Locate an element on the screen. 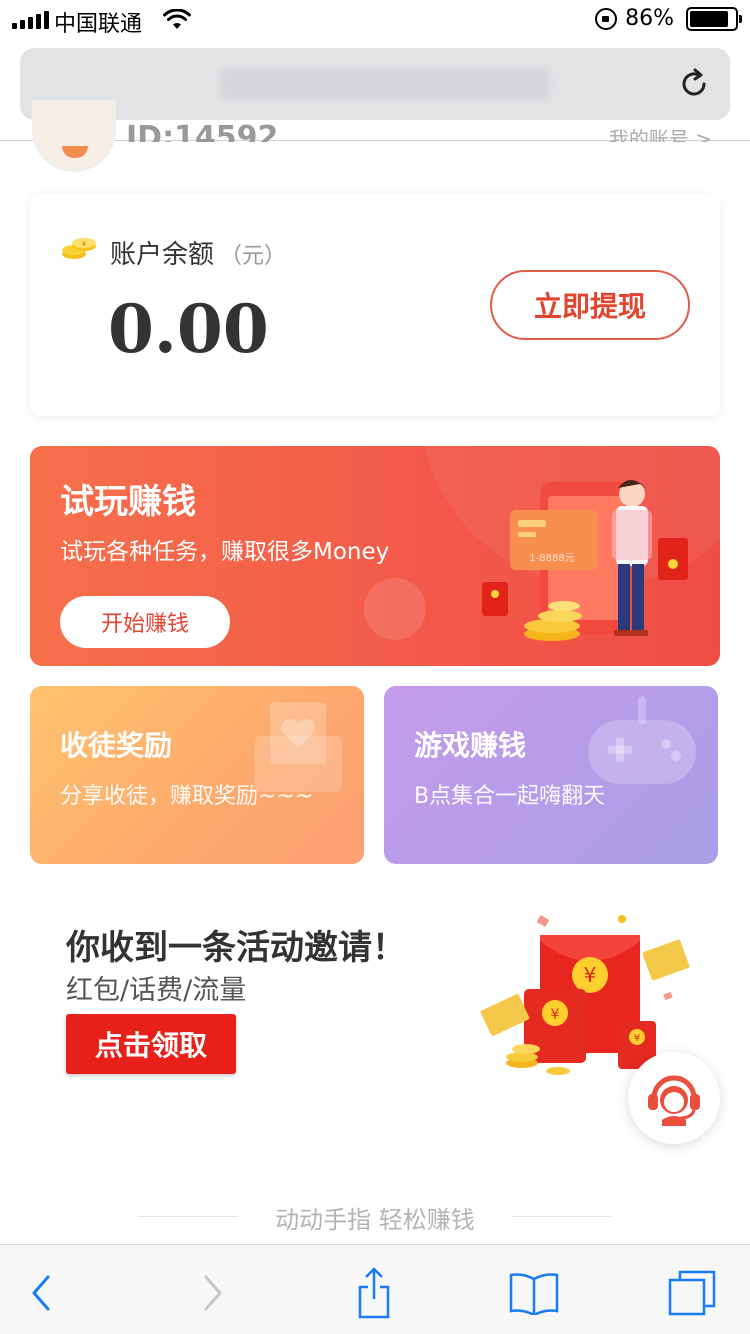 The width and height of the screenshot is (750, 1334). balance-amount: 0.00 is located at coordinates (188, 329).